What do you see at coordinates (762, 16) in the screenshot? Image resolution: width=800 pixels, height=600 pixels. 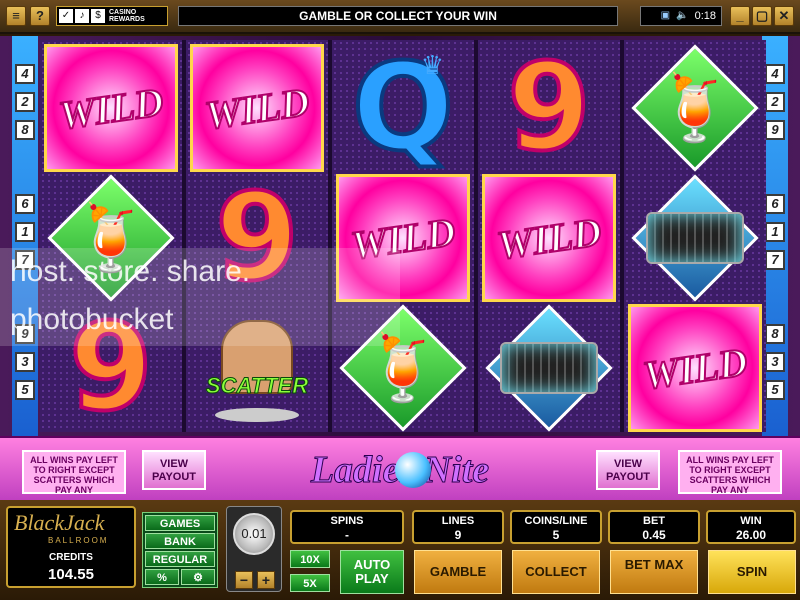 I see `maximize-button: ▢` at bounding box center [762, 16].